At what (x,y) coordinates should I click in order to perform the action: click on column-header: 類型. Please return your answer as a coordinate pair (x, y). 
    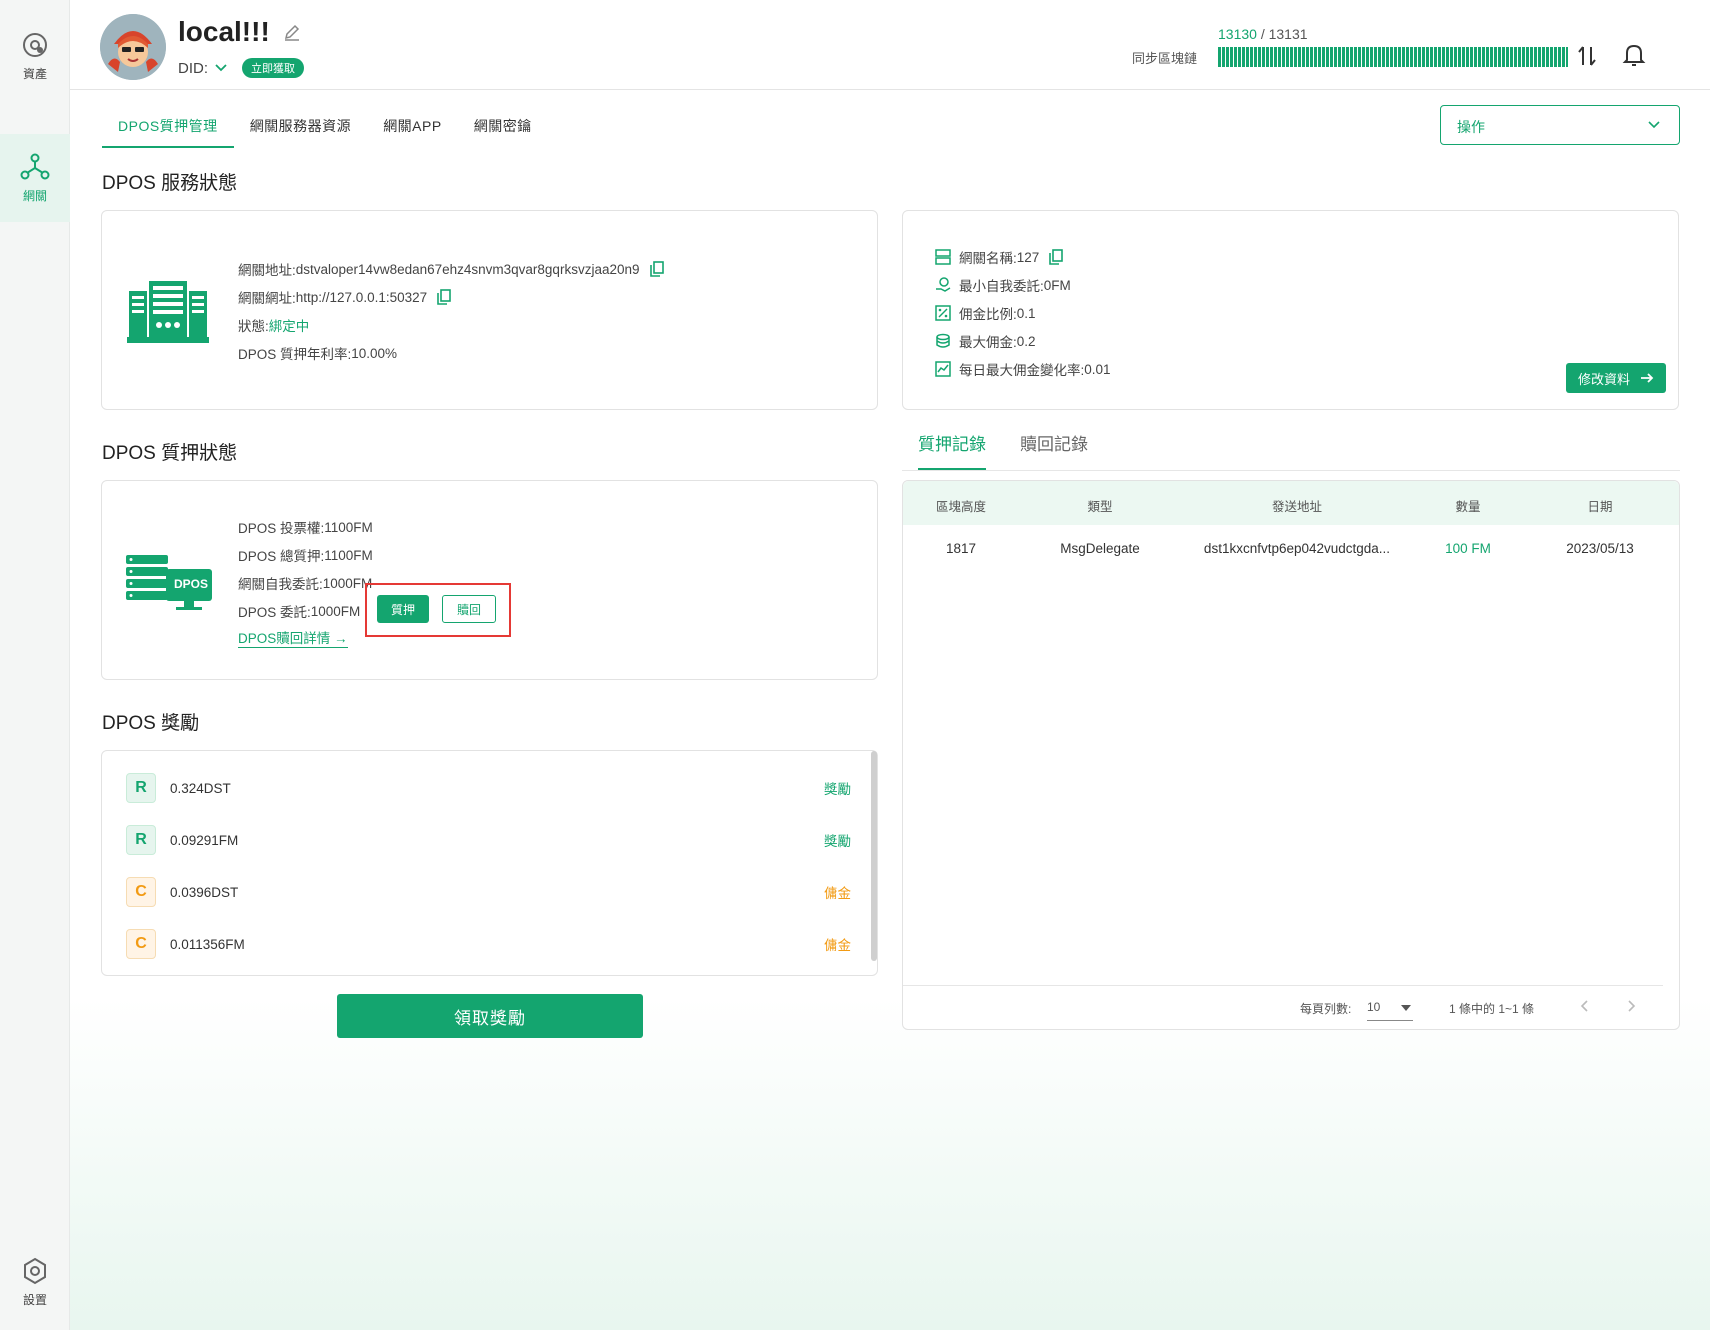
    Looking at the image, I should click on (1100, 507).